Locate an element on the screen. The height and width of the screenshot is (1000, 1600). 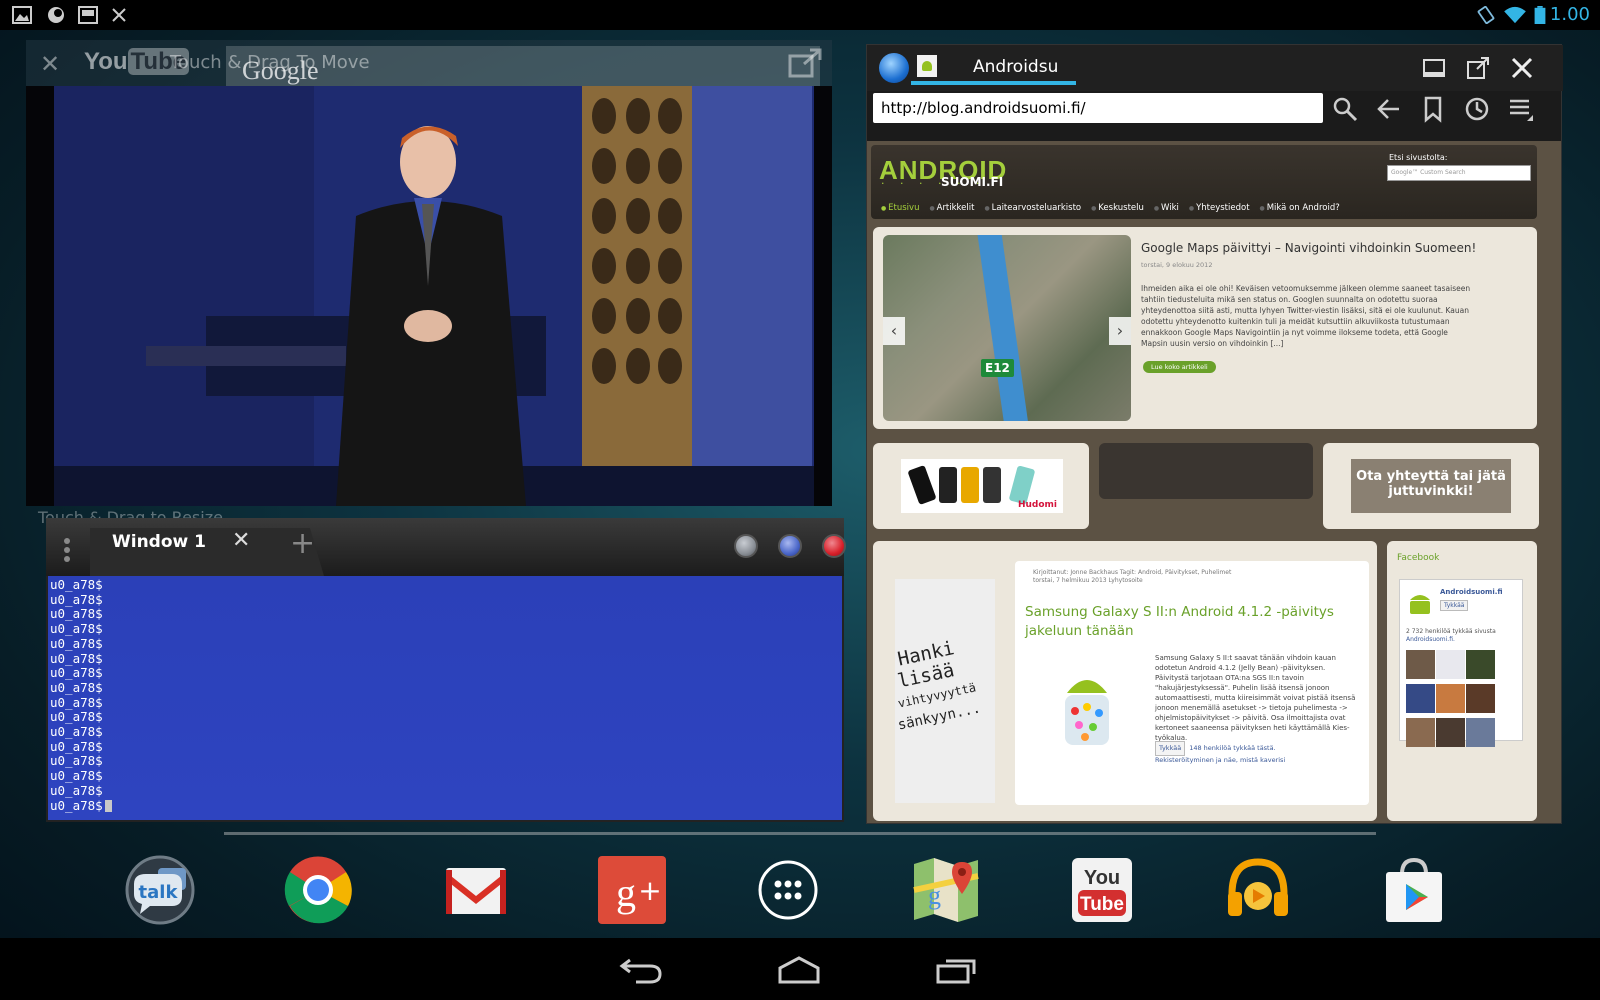
slider-next-icon: › is located at coordinates (1120, 331).